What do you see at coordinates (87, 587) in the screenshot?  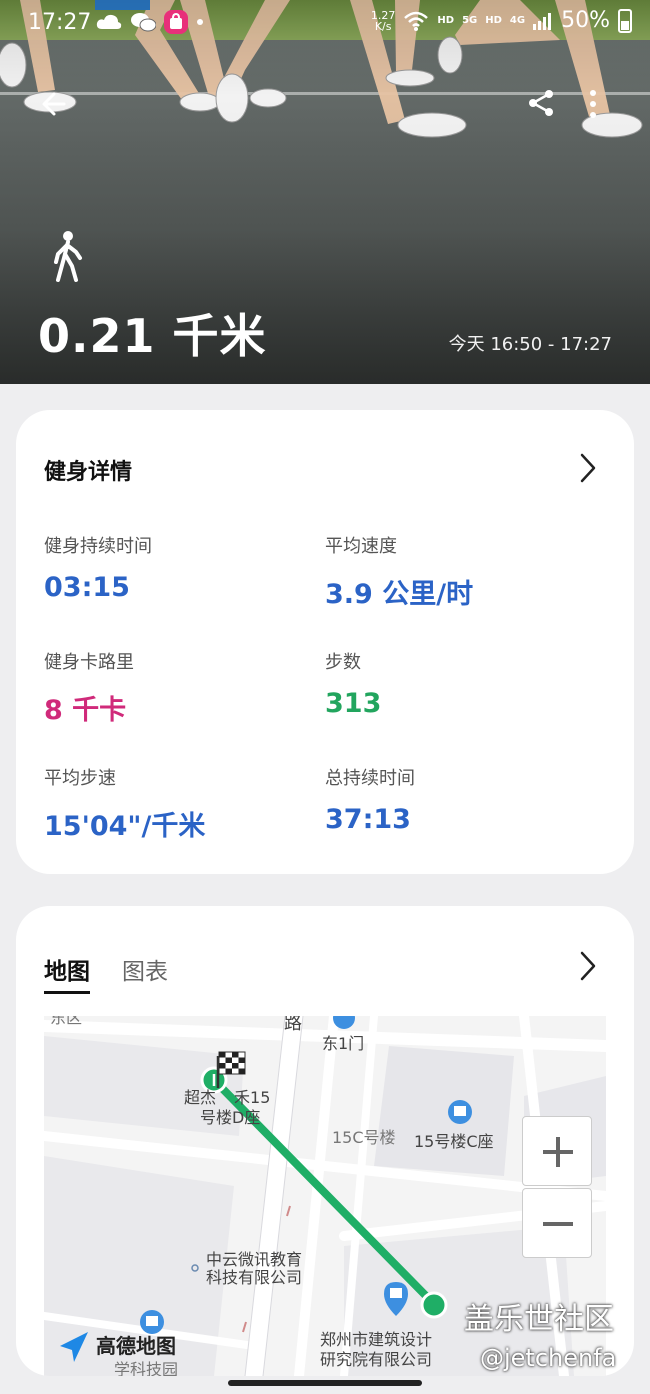 I see `stat-value: 03:15` at bounding box center [87, 587].